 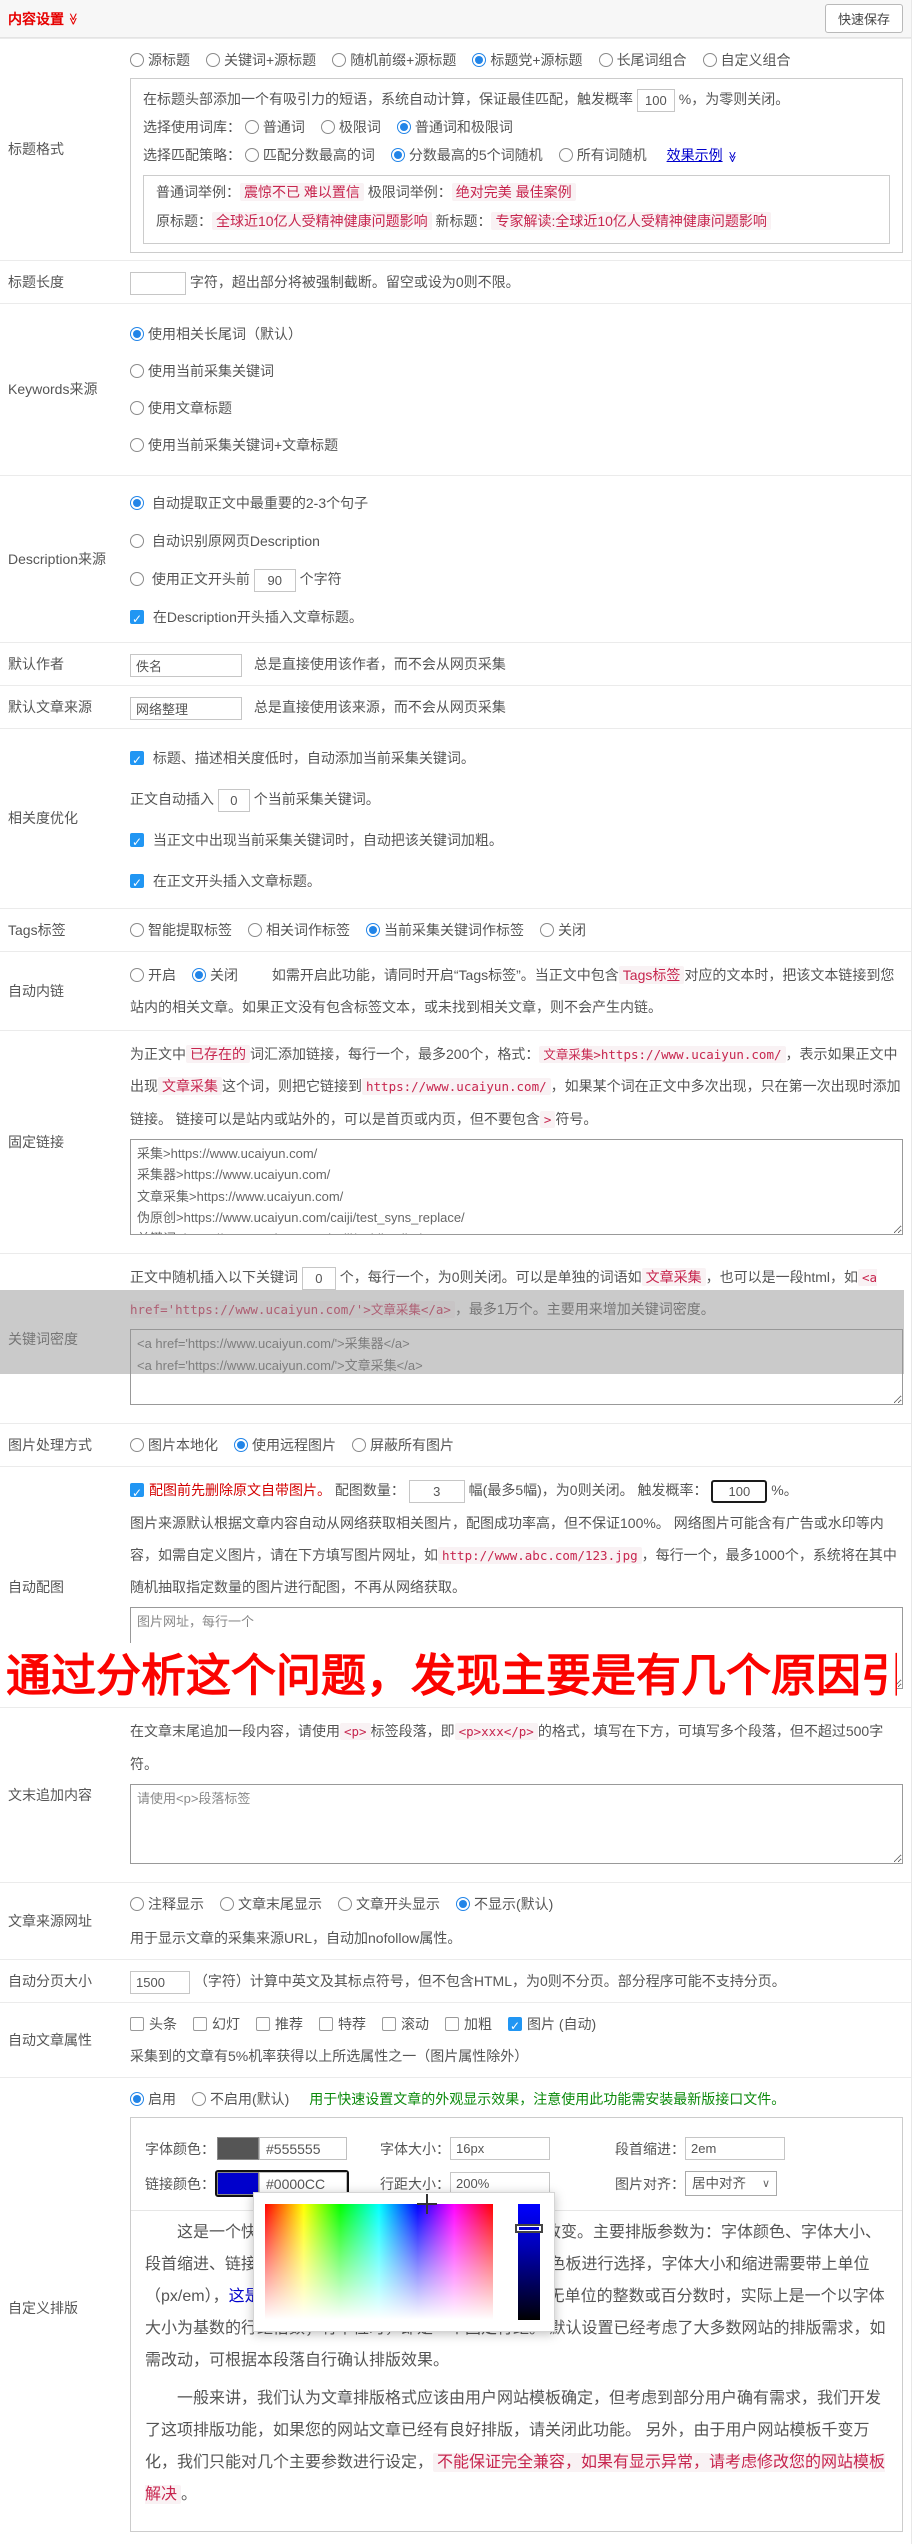 I want to click on title-format-radio-group-option-3: 标题党+源标题, so click(x=527, y=60).